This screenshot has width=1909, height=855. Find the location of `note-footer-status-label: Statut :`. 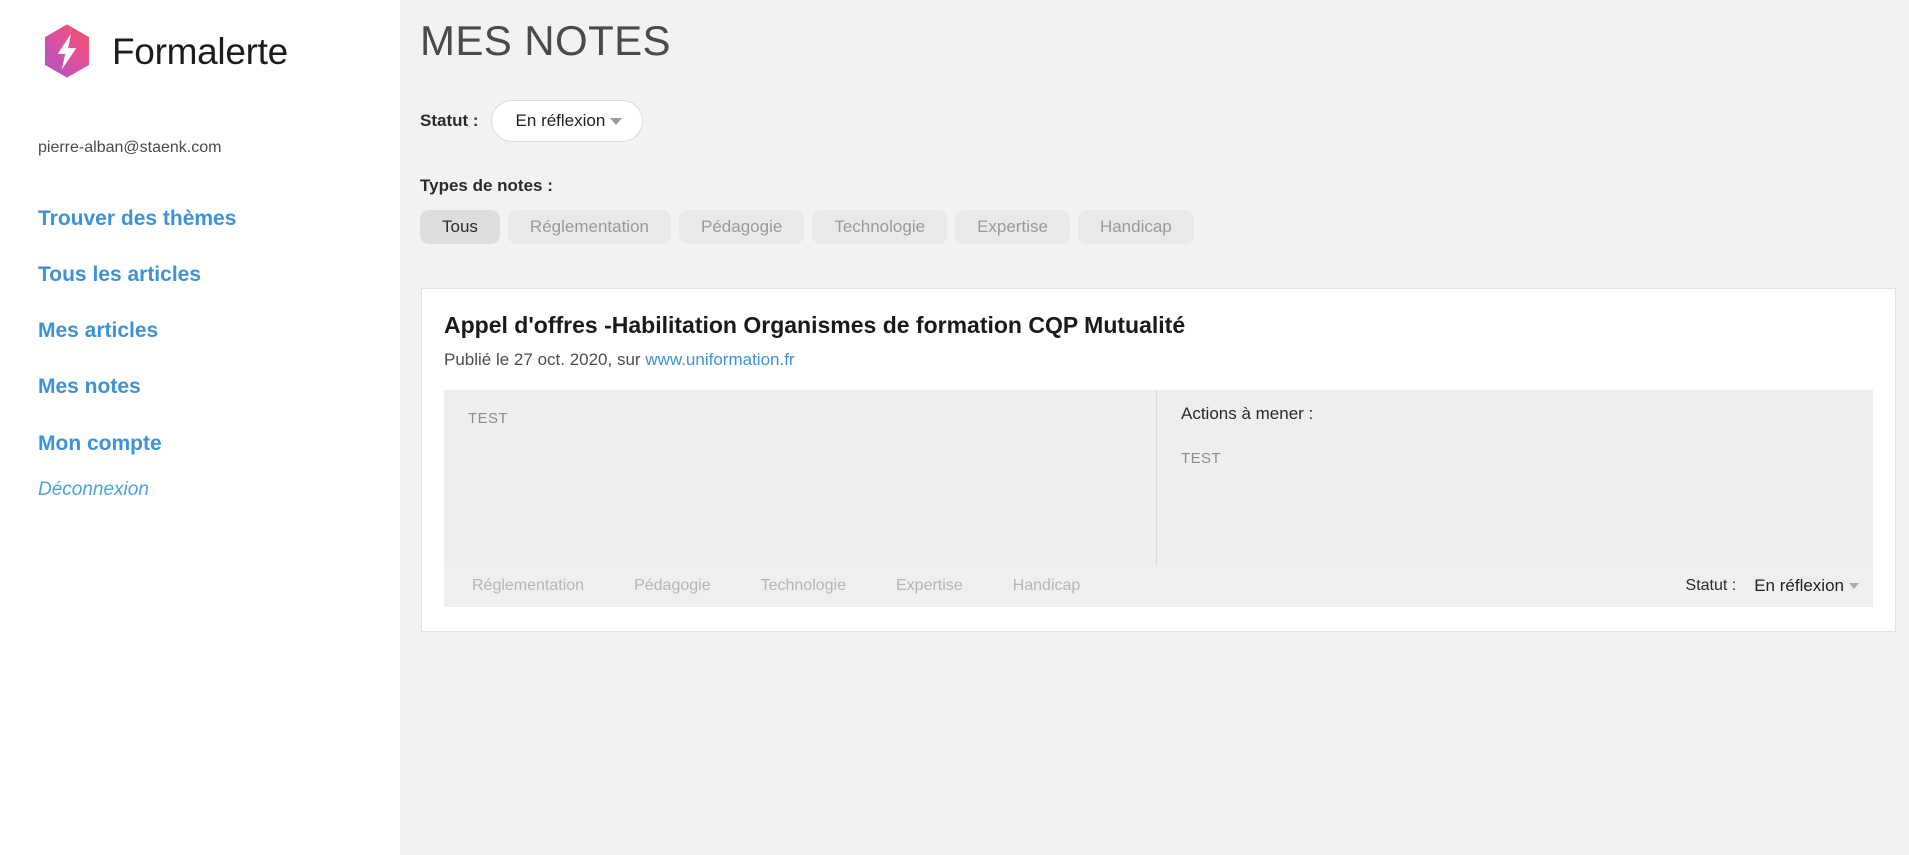

note-footer-status-label: Statut : is located at coordinates (1711, 585).